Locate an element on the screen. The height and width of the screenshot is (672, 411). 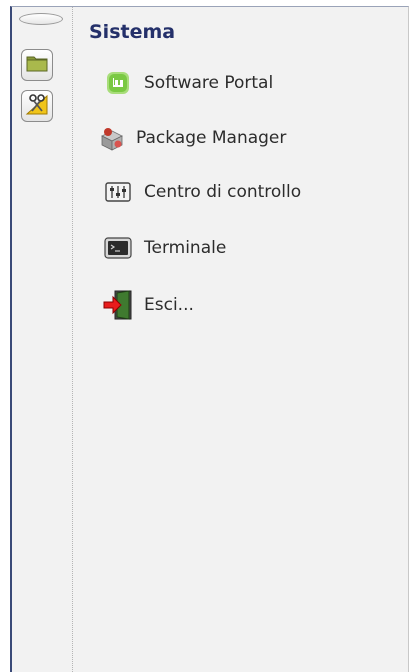
mint-software-icon is located at coordinates (118, 83).